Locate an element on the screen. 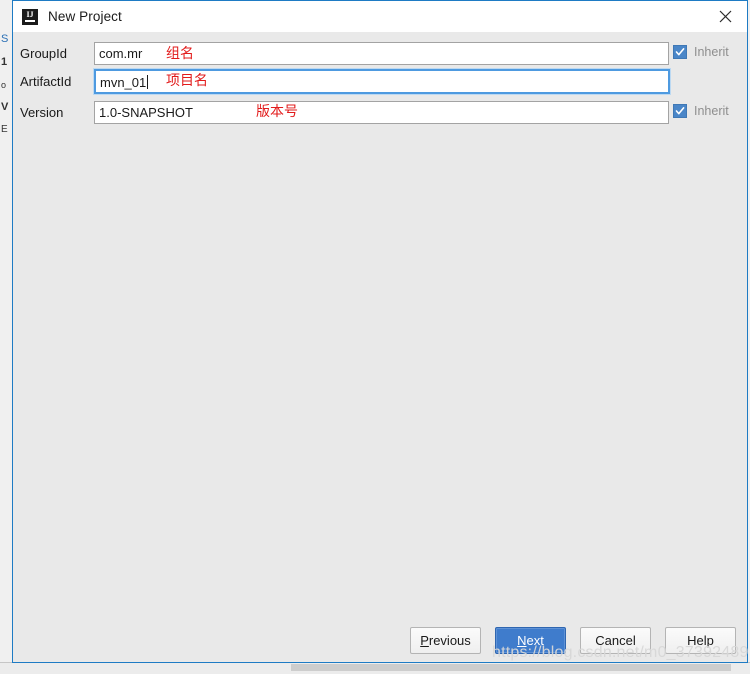 This screenshot has width=750, height=674. dialog-footer: Previous Next Cancel Help is located at coordinates (380, 640).